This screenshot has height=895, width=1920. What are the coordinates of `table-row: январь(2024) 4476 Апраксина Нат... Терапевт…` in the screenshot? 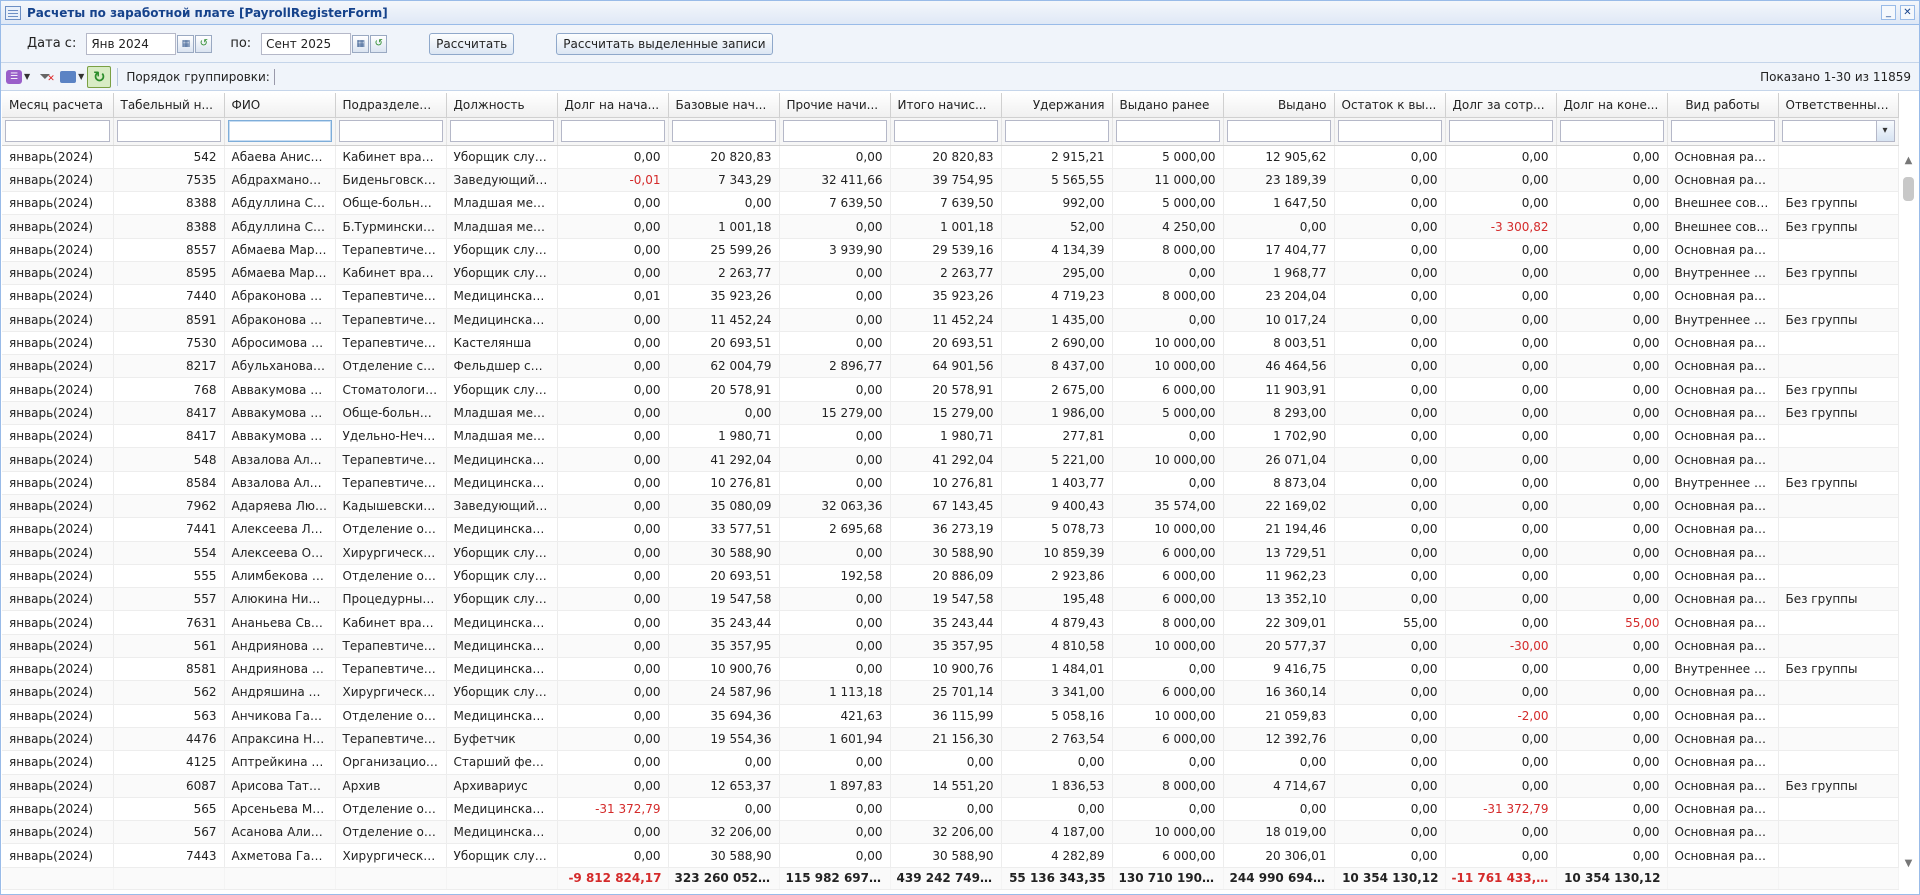 It's located at (950, 739).